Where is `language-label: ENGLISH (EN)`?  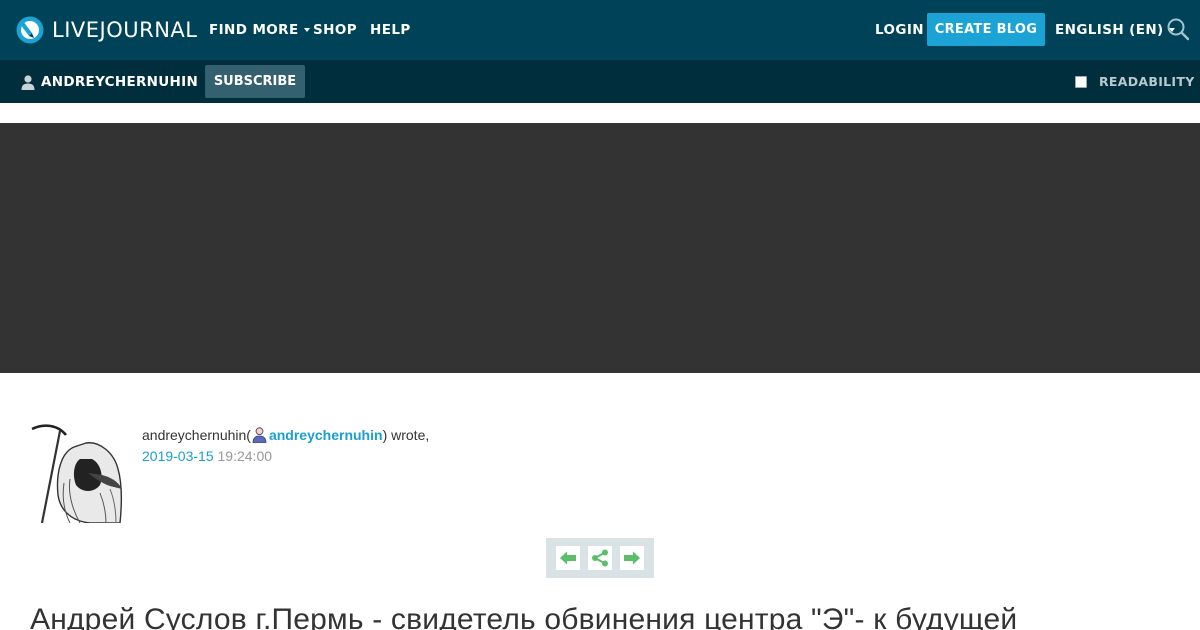
language-label: ENGLISH (EN) is located at coordinates (1109, 30).